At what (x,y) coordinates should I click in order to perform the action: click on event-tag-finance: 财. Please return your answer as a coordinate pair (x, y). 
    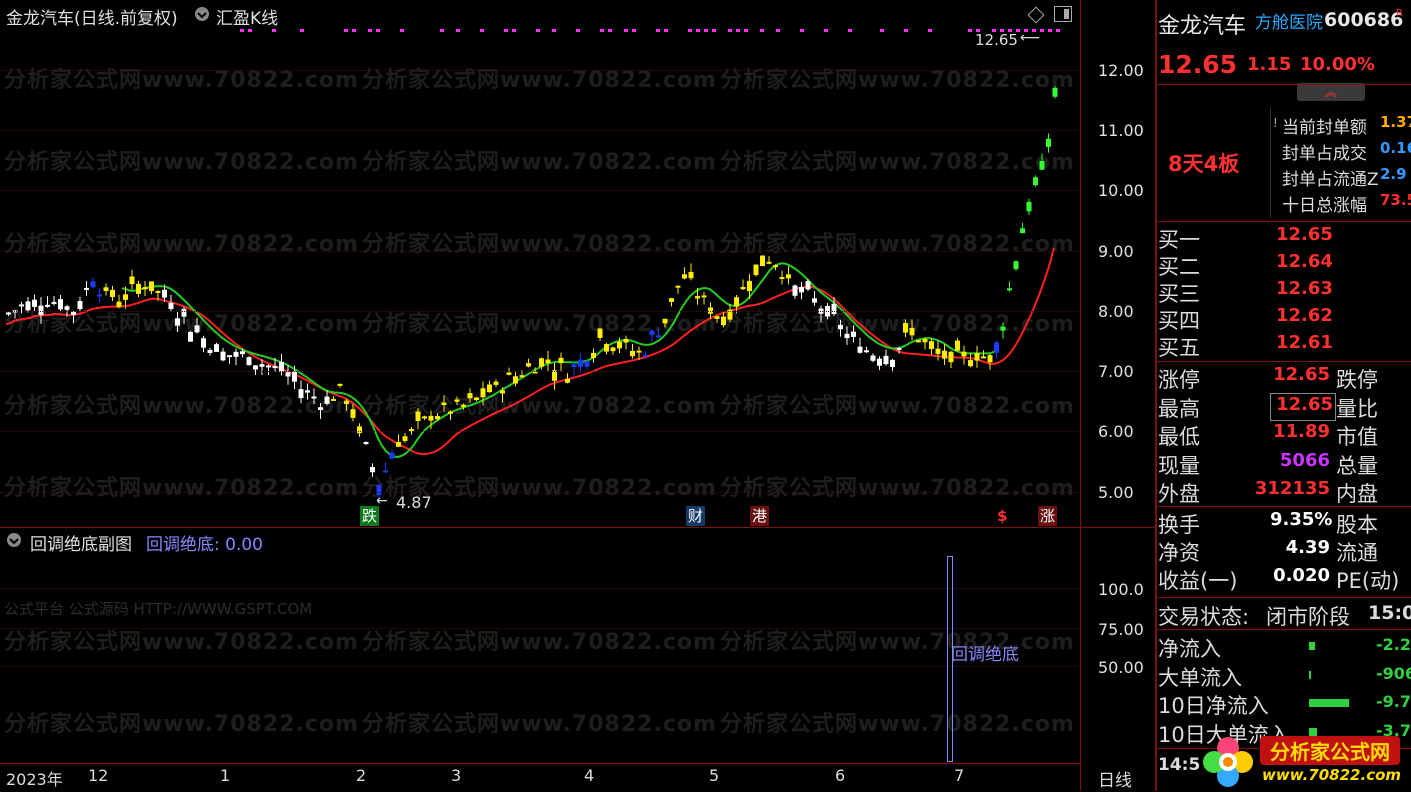
    Looking at the image, I should click on (696, 516).